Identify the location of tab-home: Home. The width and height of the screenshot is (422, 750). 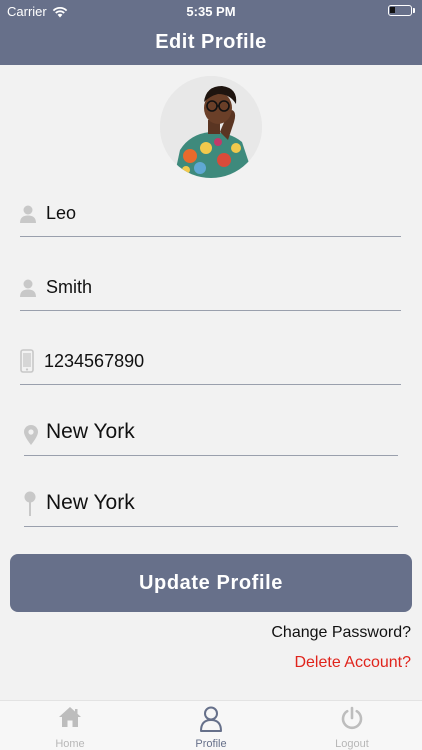
(70, 725).